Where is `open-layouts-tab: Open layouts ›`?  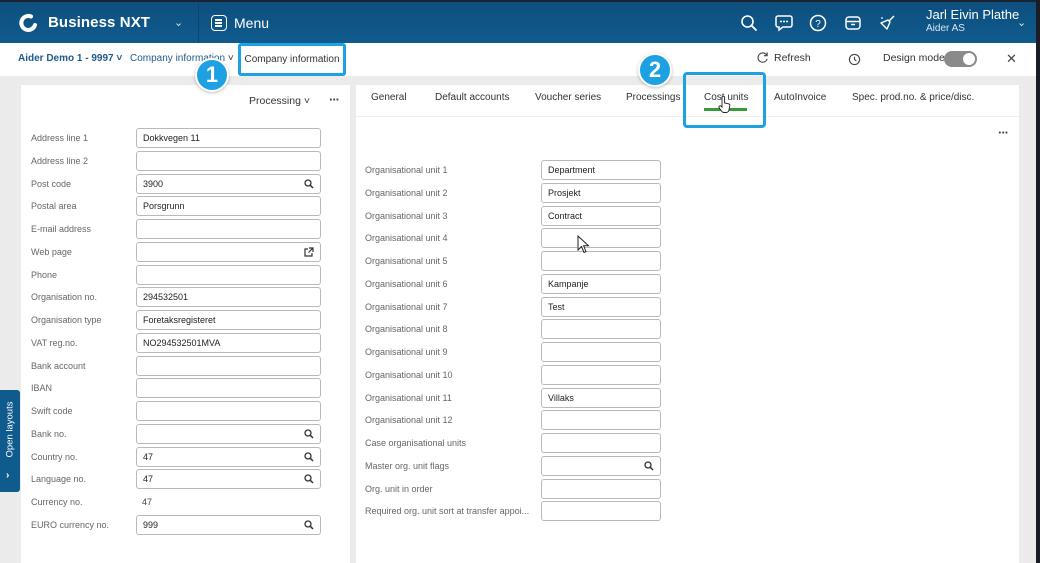 open-layouts-tab: Open layouts › is located at coordinates (10, 441).